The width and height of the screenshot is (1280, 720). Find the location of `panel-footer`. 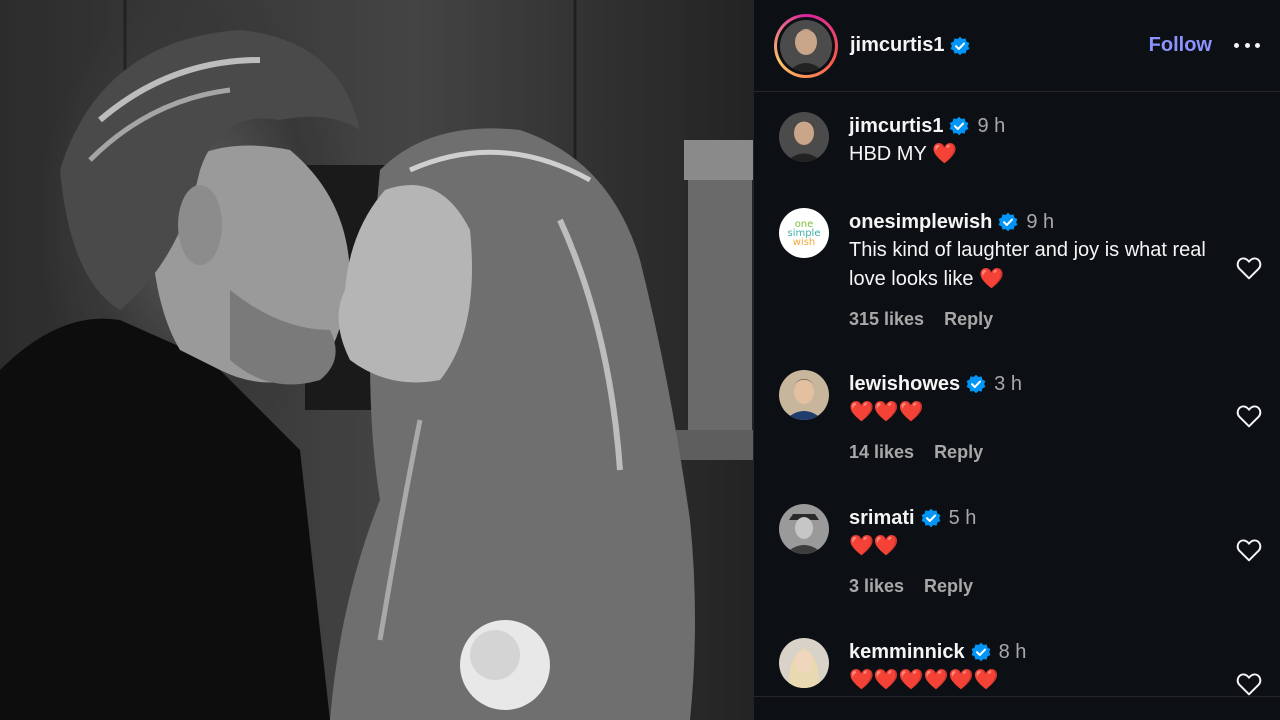

panel-footer is located at coordinates (1017, 708).